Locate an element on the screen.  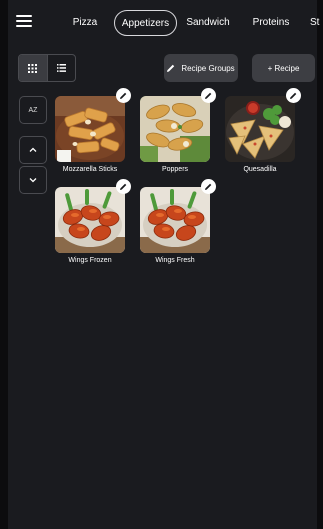
sort-az-label: AZ is located at coordinates (33, 110).